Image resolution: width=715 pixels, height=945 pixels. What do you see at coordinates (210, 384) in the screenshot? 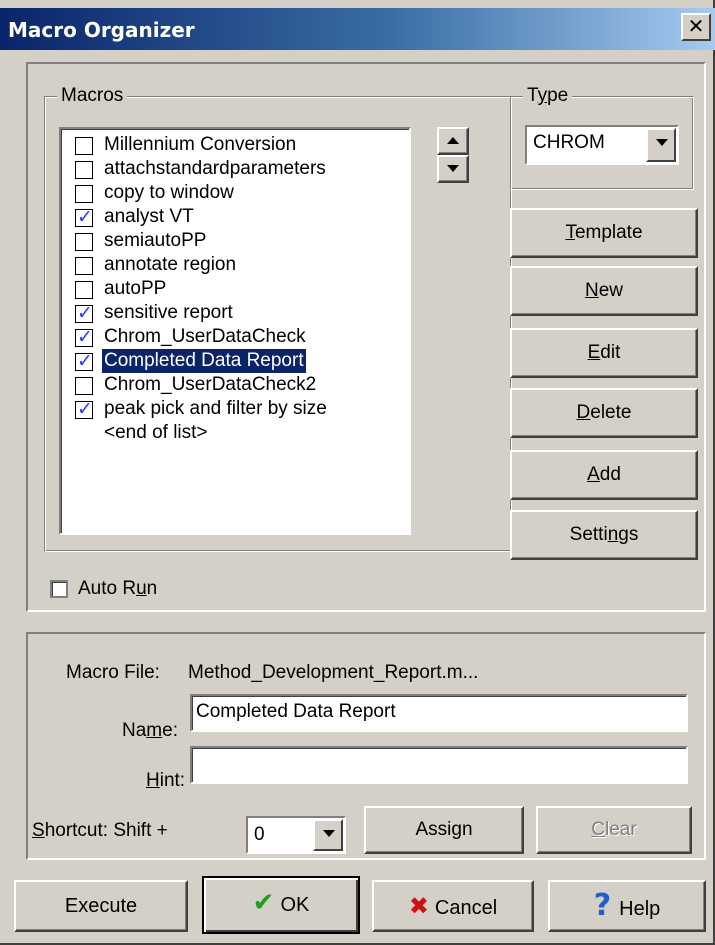
I see `macro-label: Chrom_UserDataCheck2` at bounding box center [210, 384].